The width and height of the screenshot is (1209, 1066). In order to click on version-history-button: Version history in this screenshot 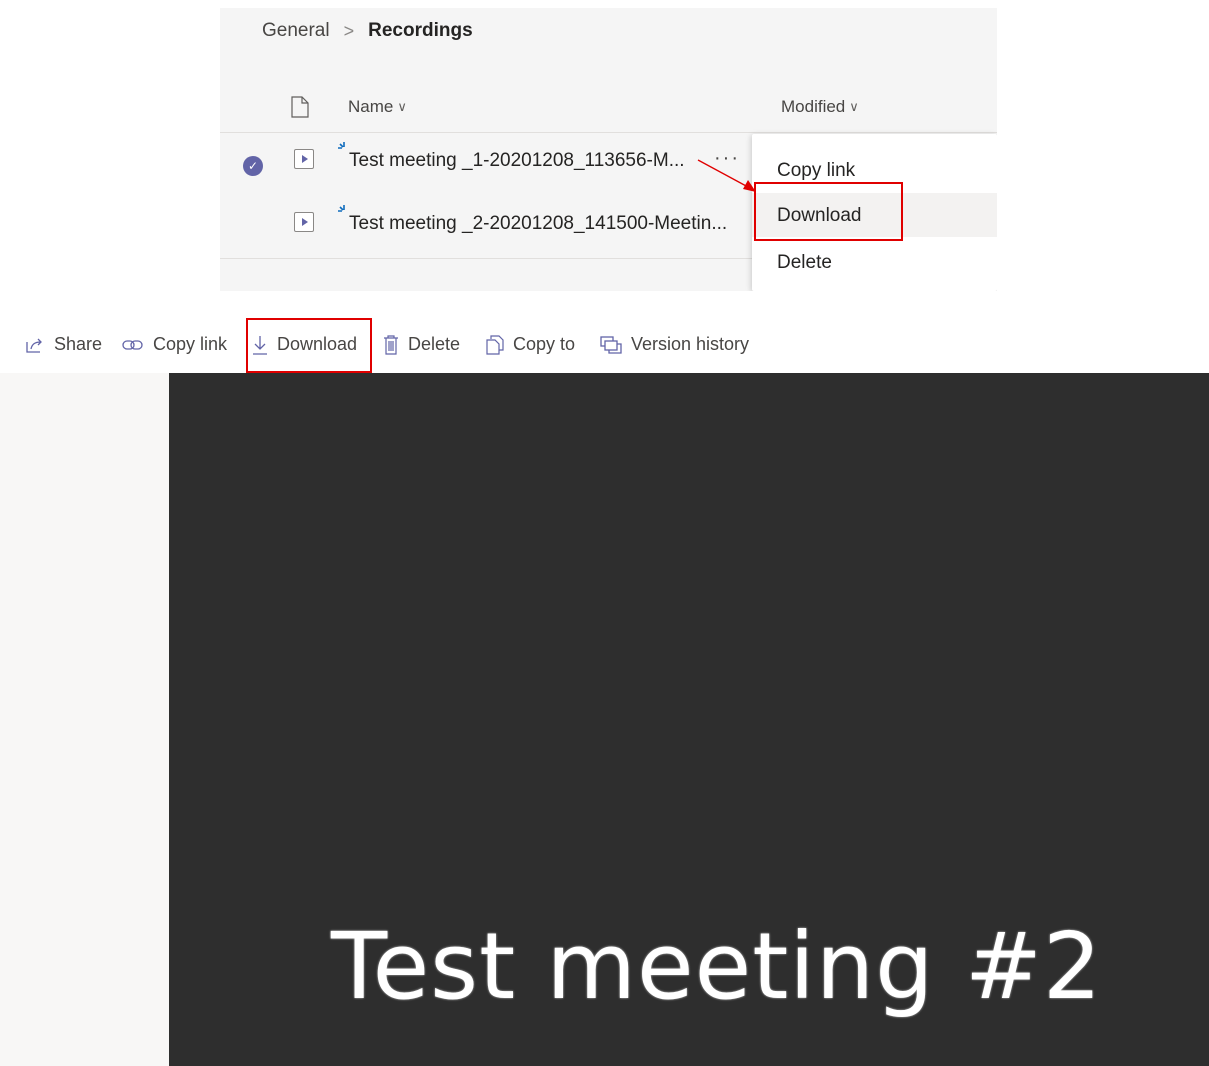, I will do `click(674, 344)`.